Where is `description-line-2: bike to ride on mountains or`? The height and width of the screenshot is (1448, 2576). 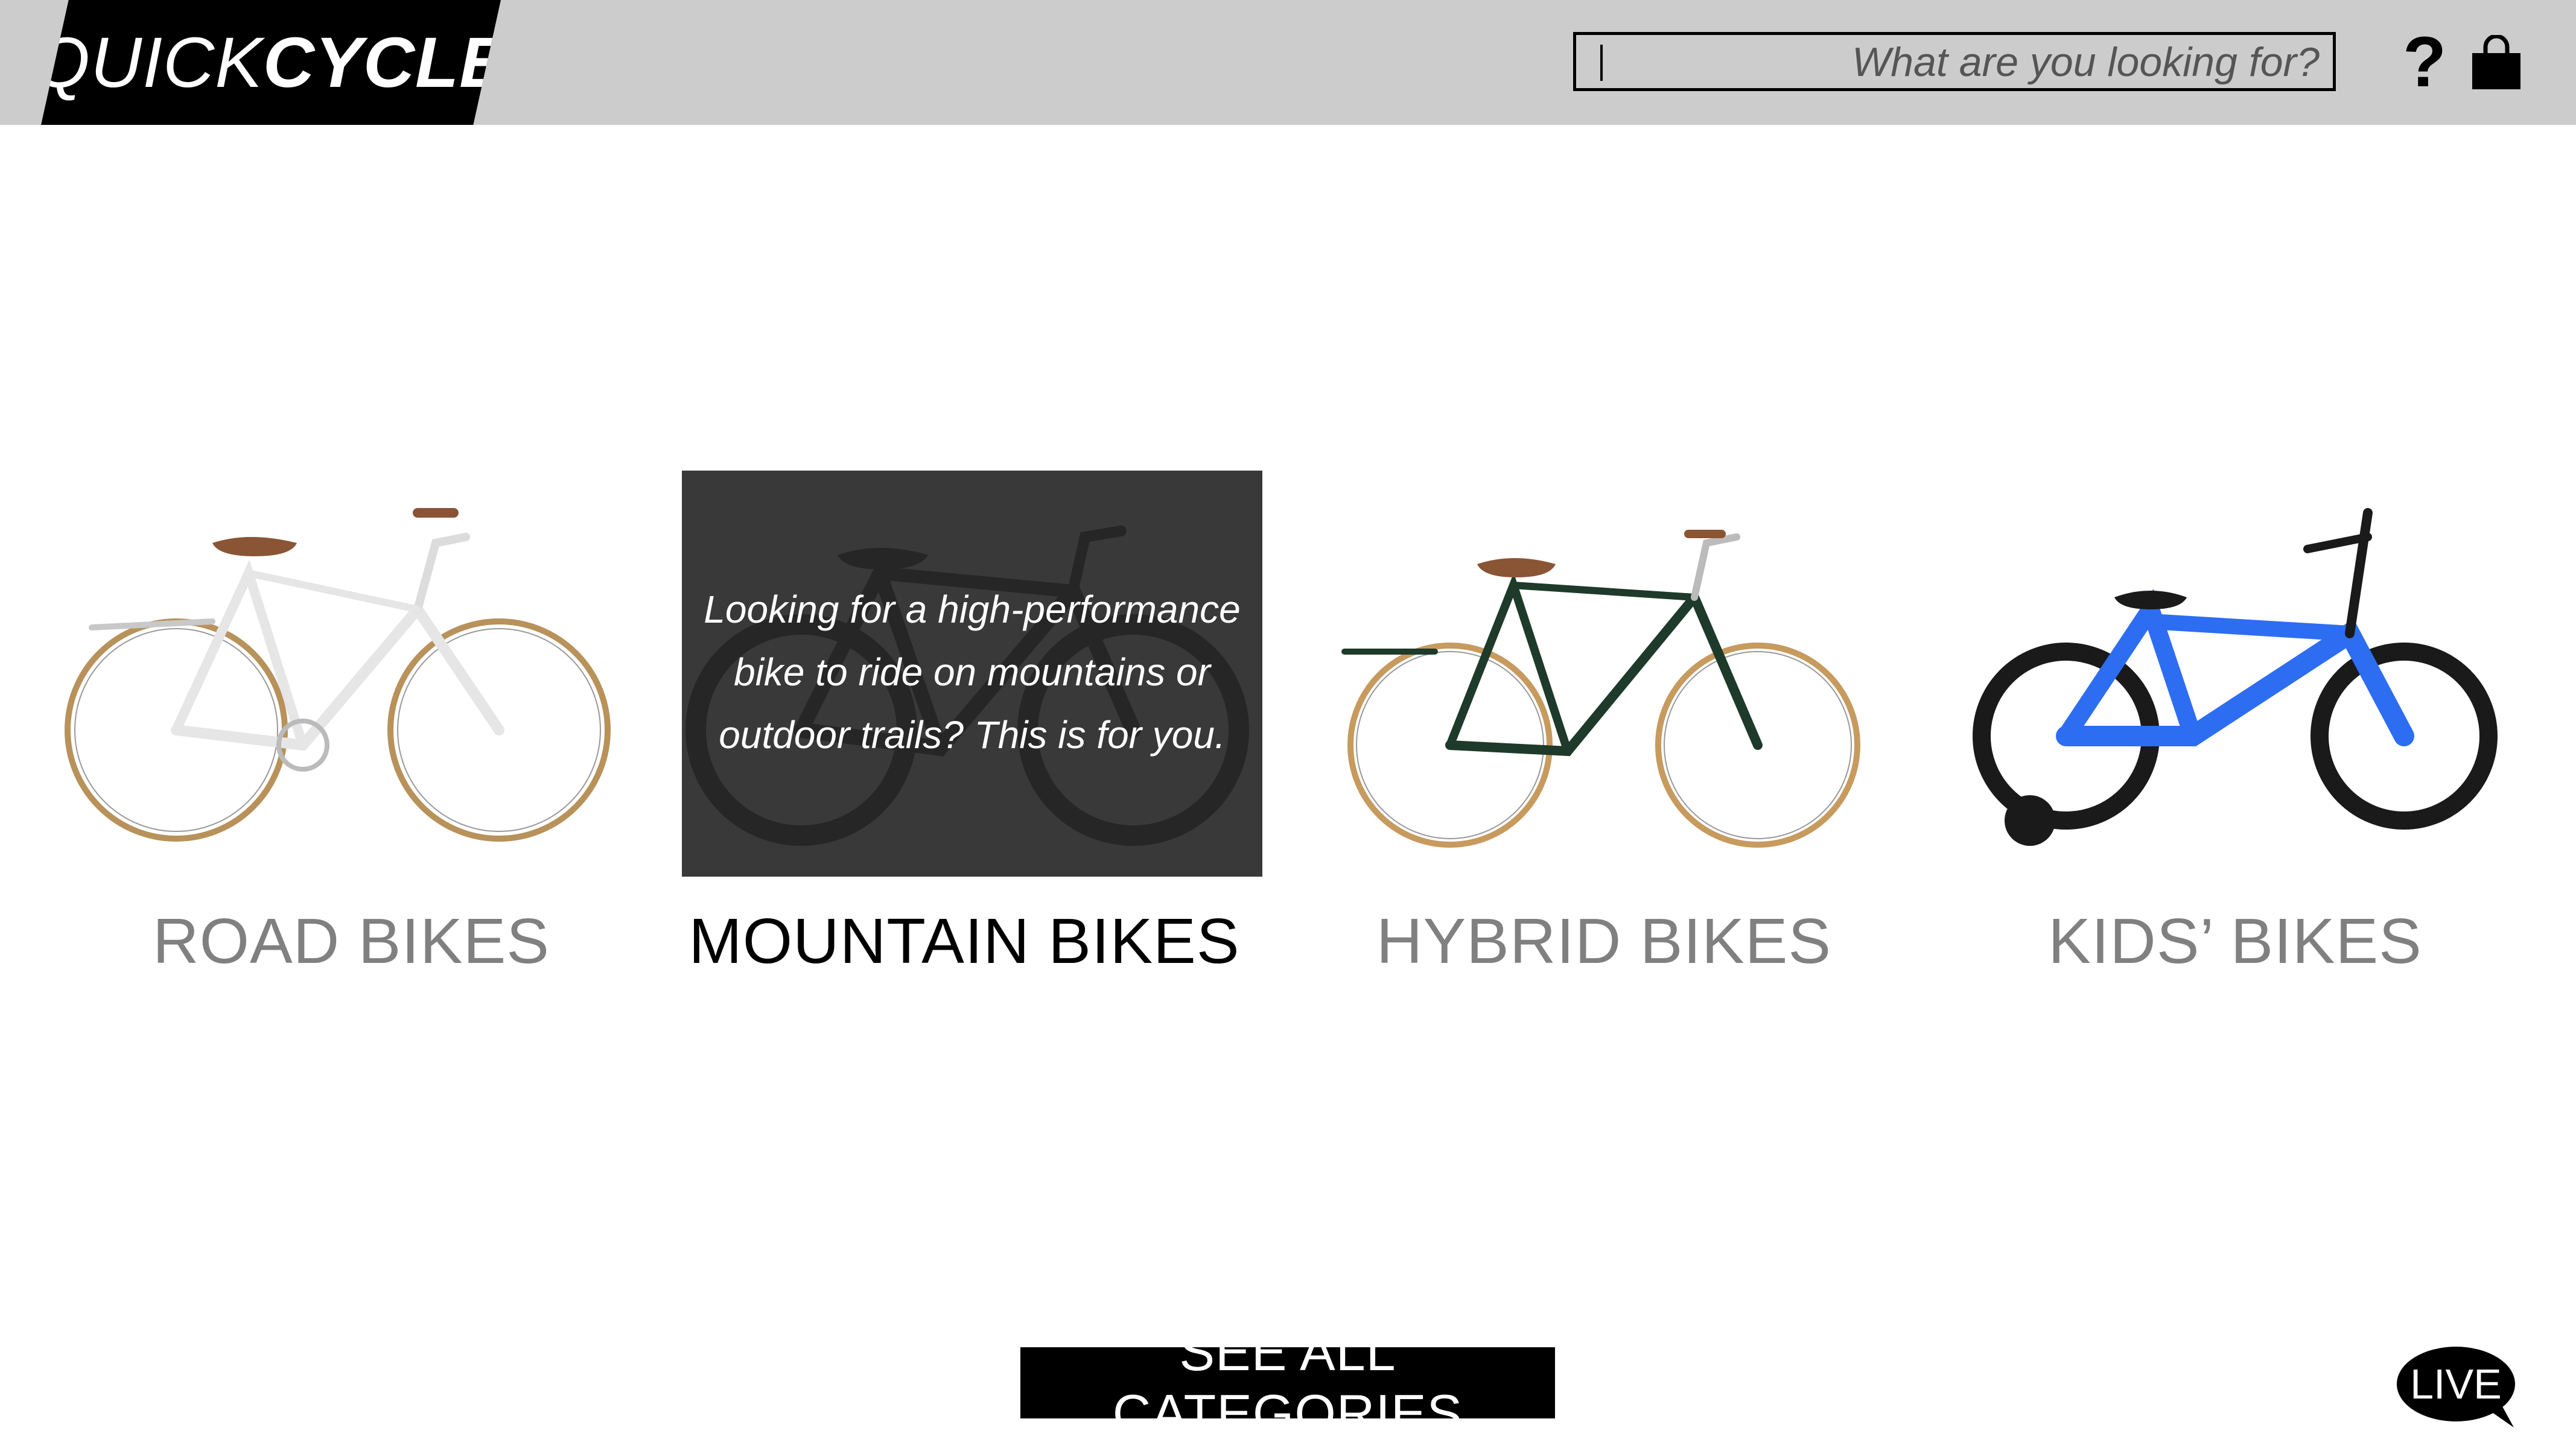
description-line-2: bike to ride on mountains or is located at coordinates (972, 672).